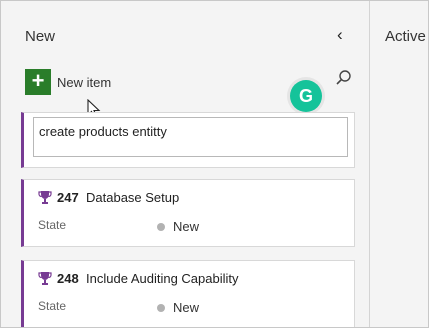  Describe the element at coordinates (68, 278) in the screenshot. I see `work-item-id: 248` at that location.